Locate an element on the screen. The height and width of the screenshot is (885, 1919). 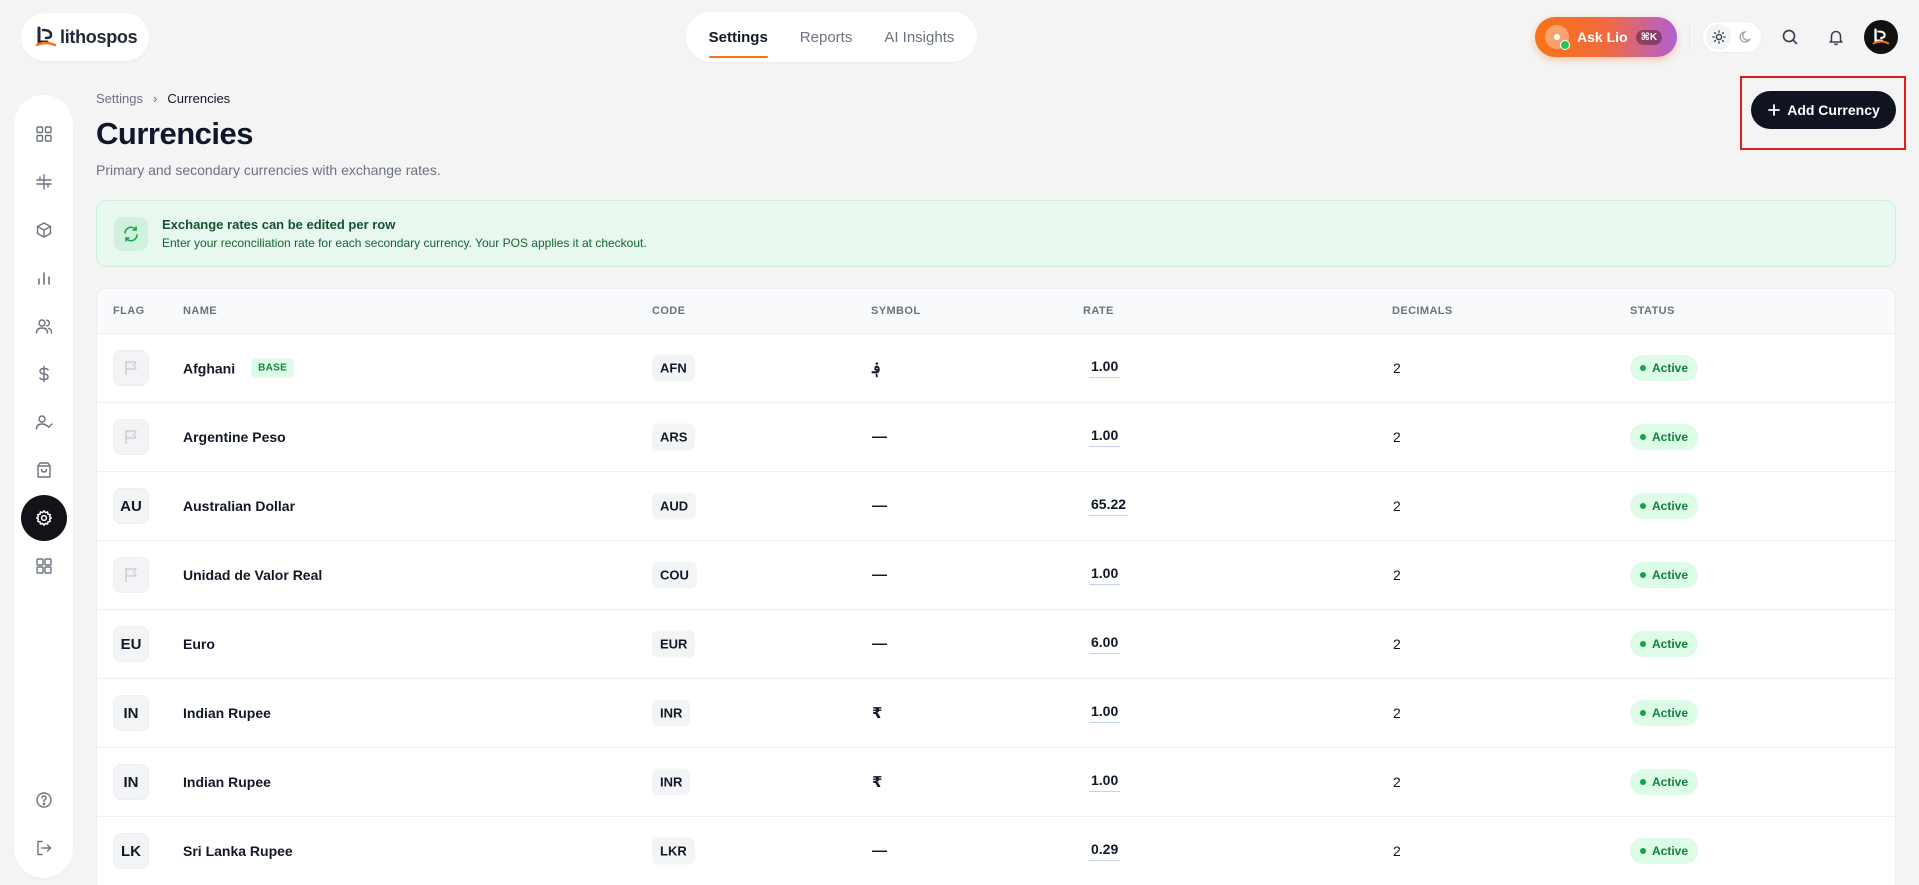
refresh-icon is located at coordinates (131, 233).